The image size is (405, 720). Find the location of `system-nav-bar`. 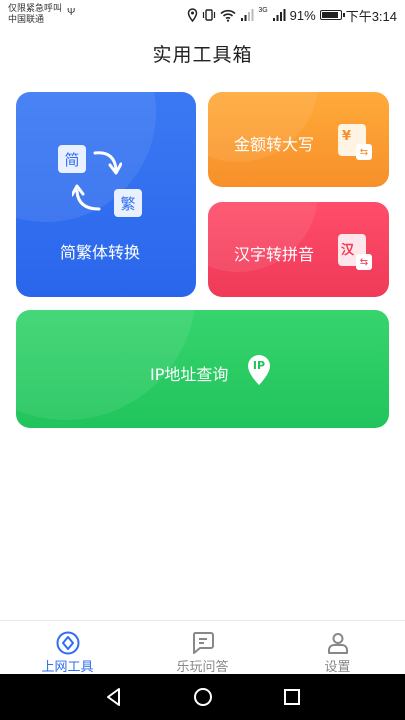

system-nav-bar is located at coordinates (202, 697).